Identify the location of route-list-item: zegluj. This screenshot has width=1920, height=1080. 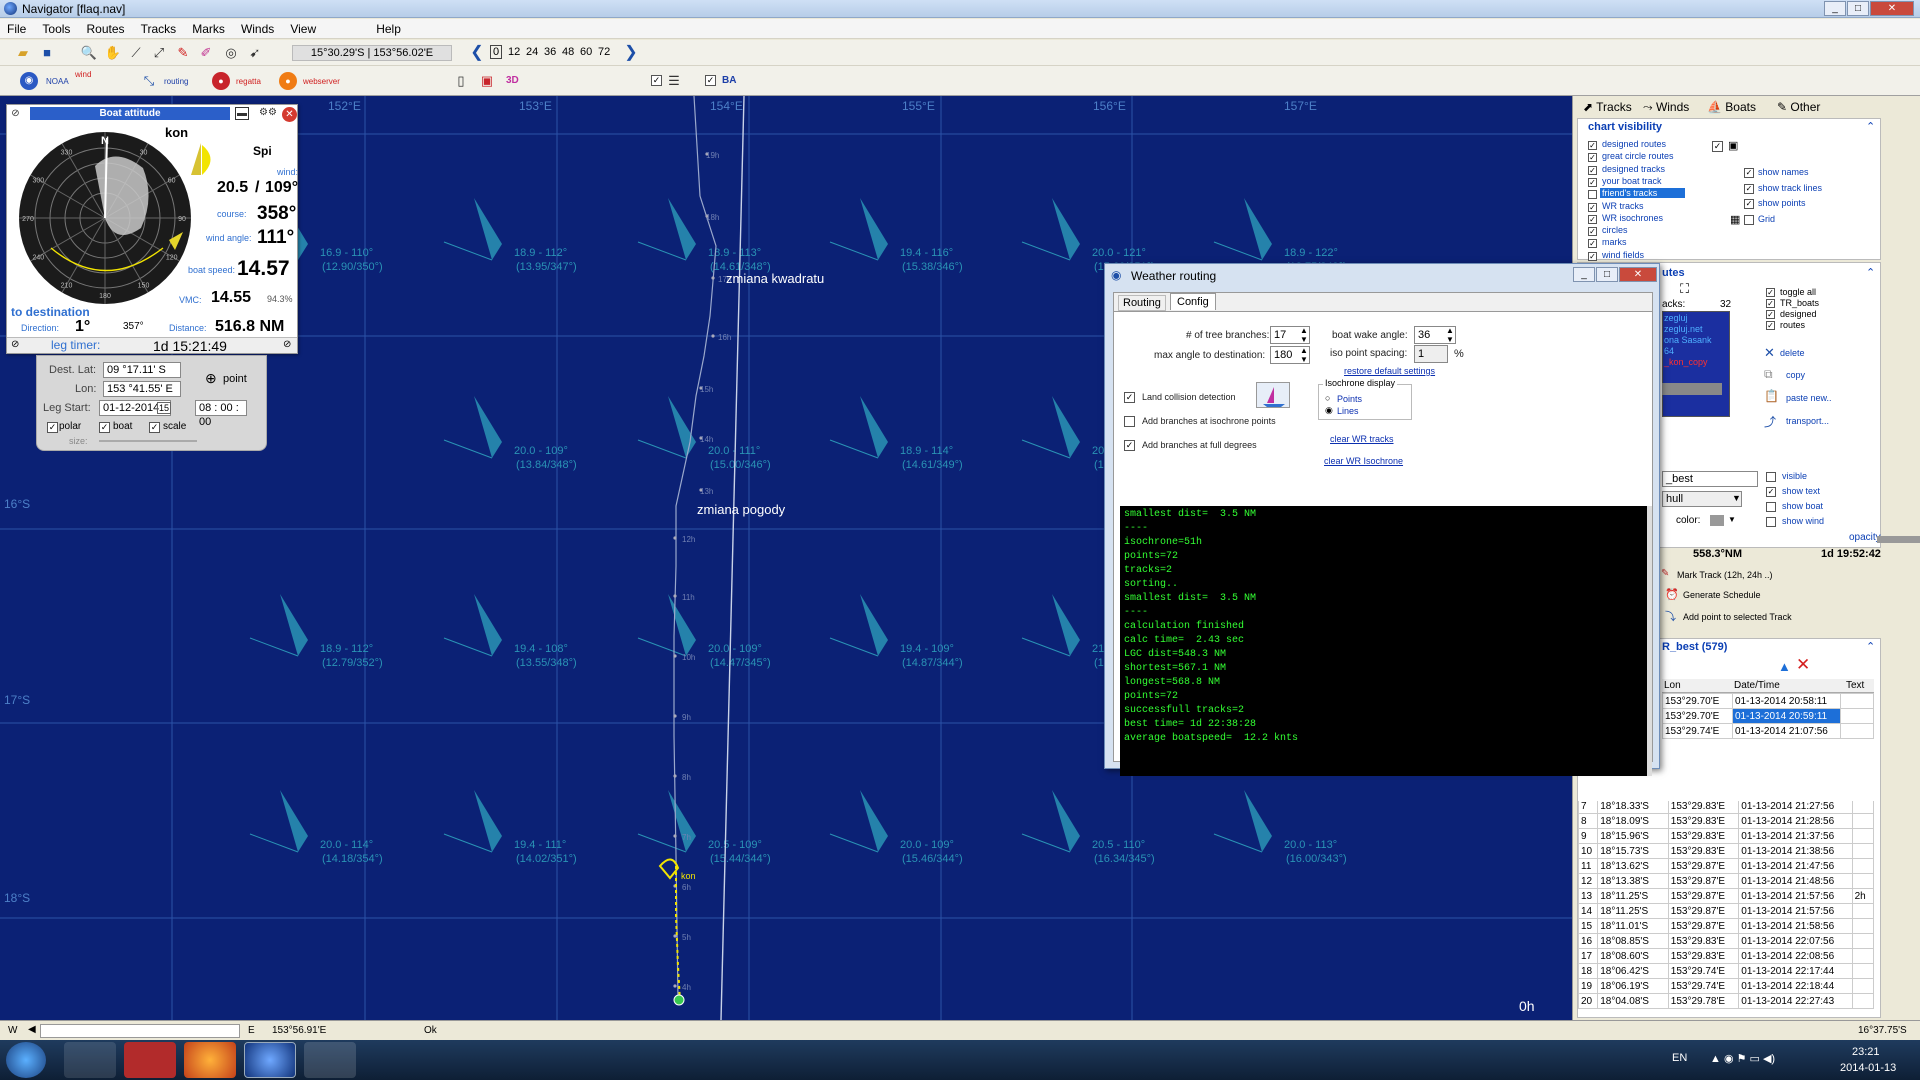
(1676, 318).